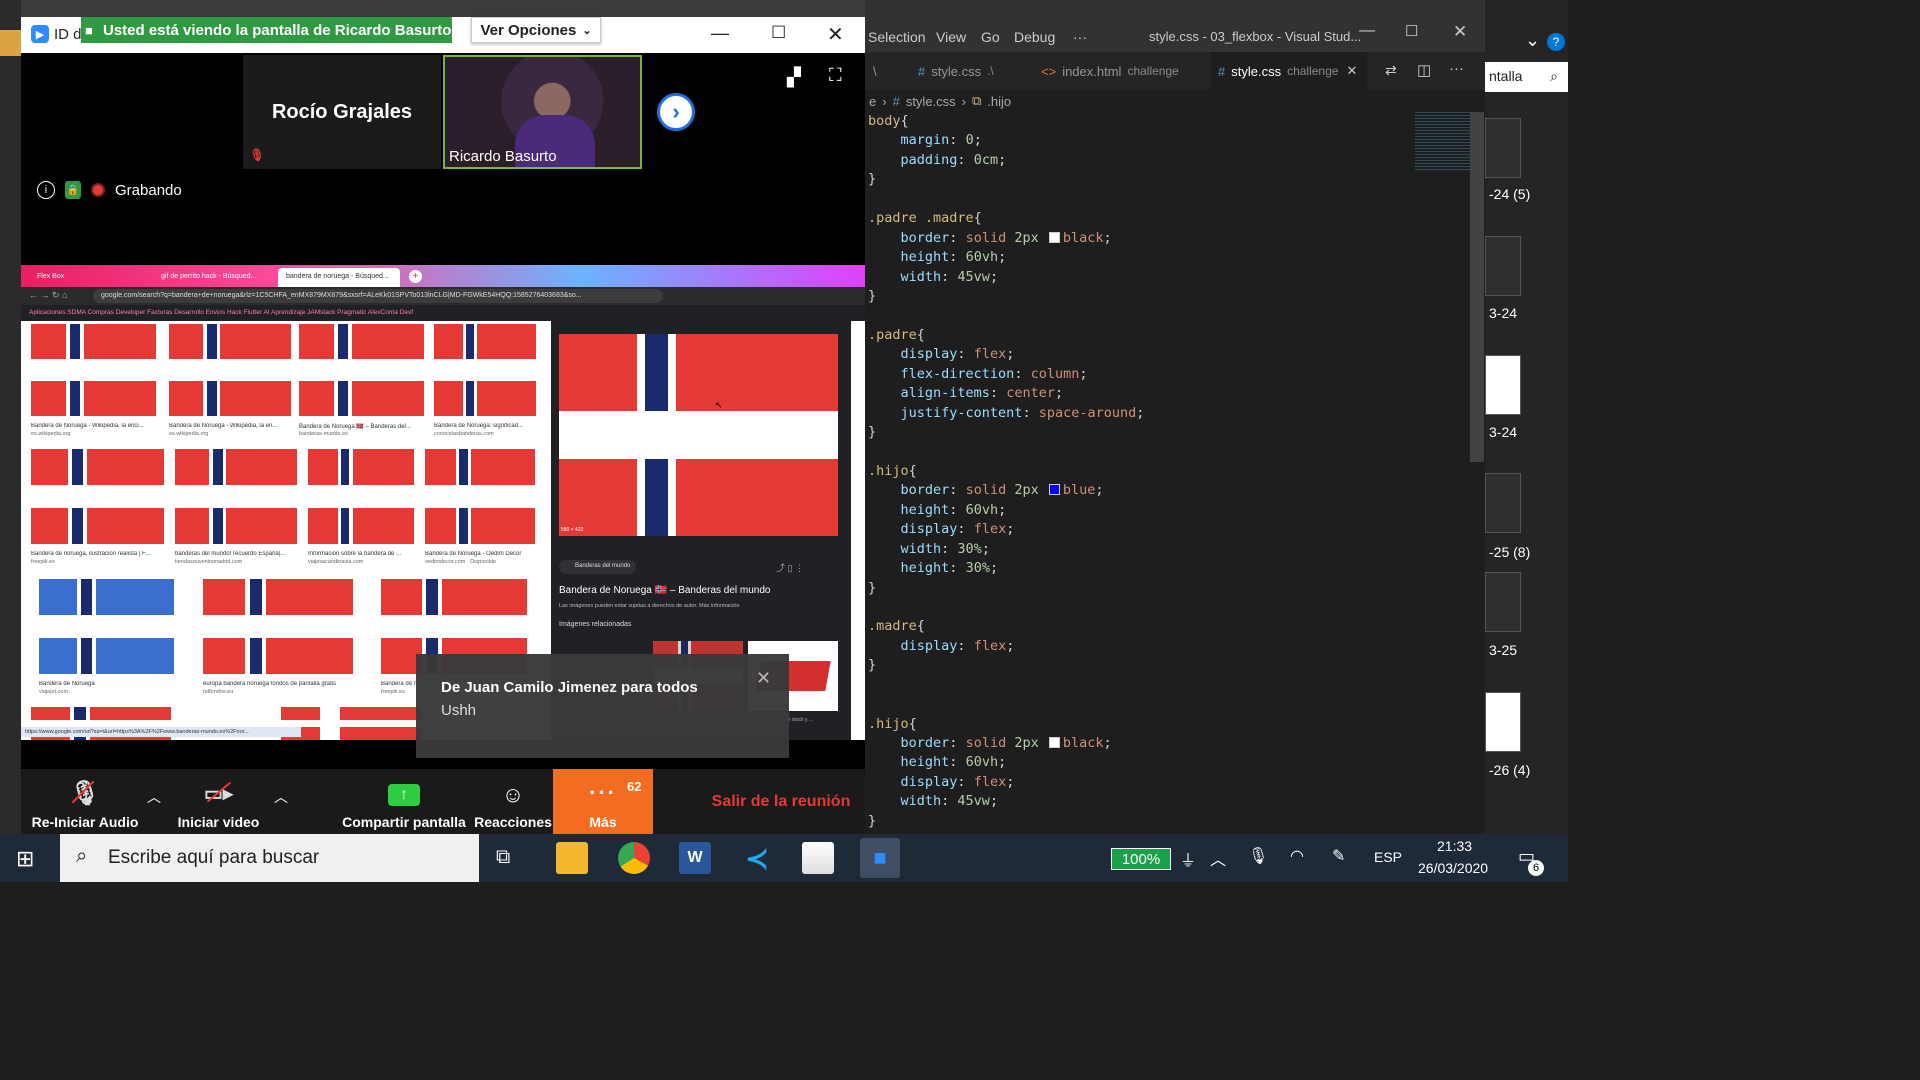 The height and width of the screenshot is (1080, 1920). What do you see at coordinates (951, 37) in the screenshot?
I see `menu-view: View` at bounding box center [951, 37].